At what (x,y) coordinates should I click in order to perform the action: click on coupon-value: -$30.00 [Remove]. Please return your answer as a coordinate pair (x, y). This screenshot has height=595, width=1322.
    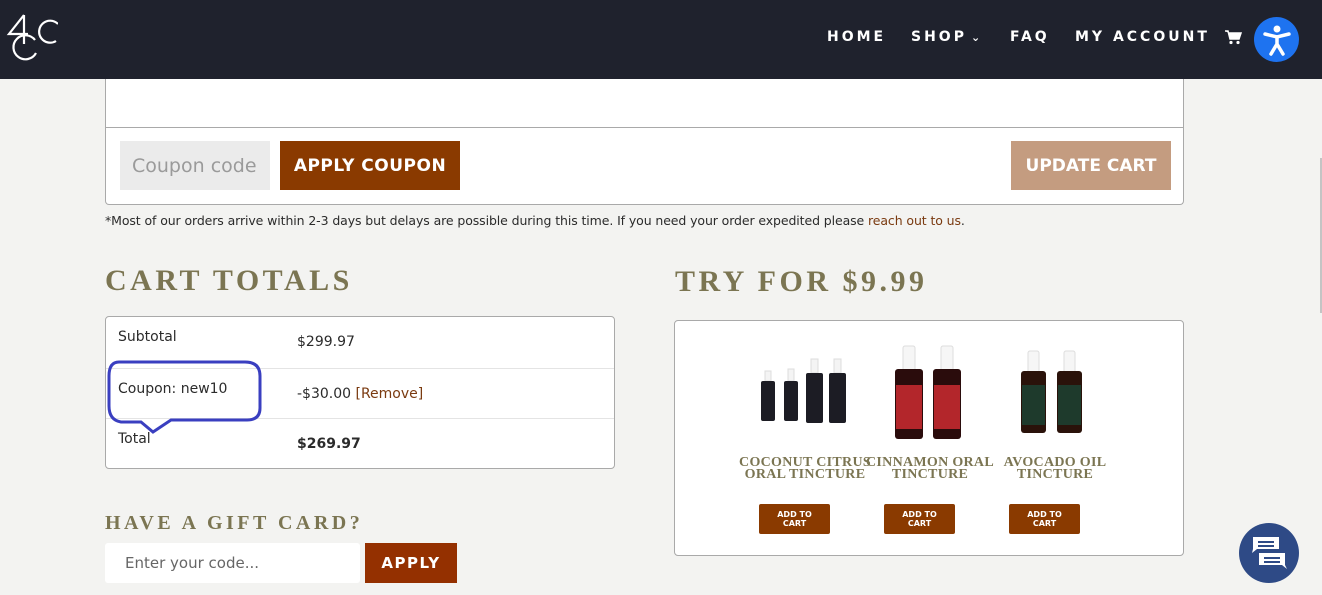
    Looking at the image, I should click on (360, 394).